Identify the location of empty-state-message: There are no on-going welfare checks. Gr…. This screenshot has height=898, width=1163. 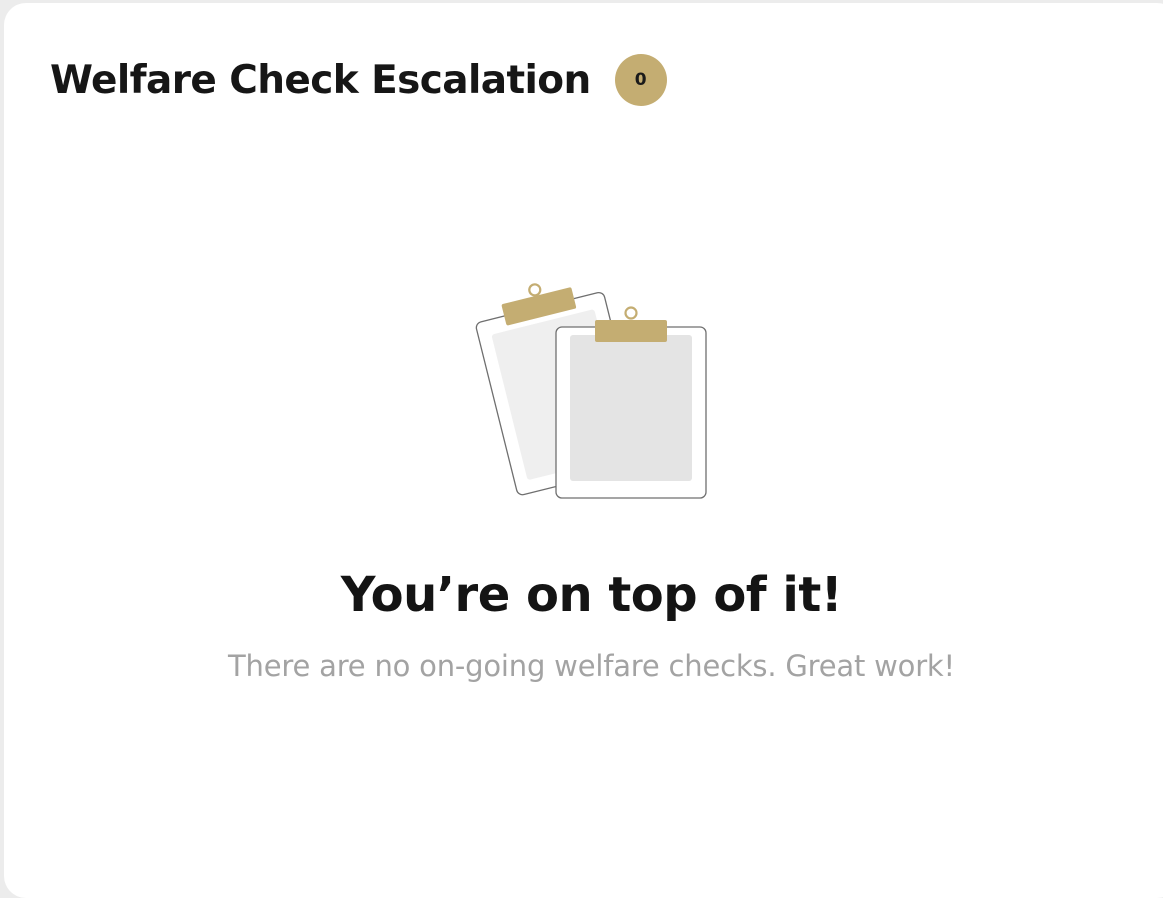
(591, 666).